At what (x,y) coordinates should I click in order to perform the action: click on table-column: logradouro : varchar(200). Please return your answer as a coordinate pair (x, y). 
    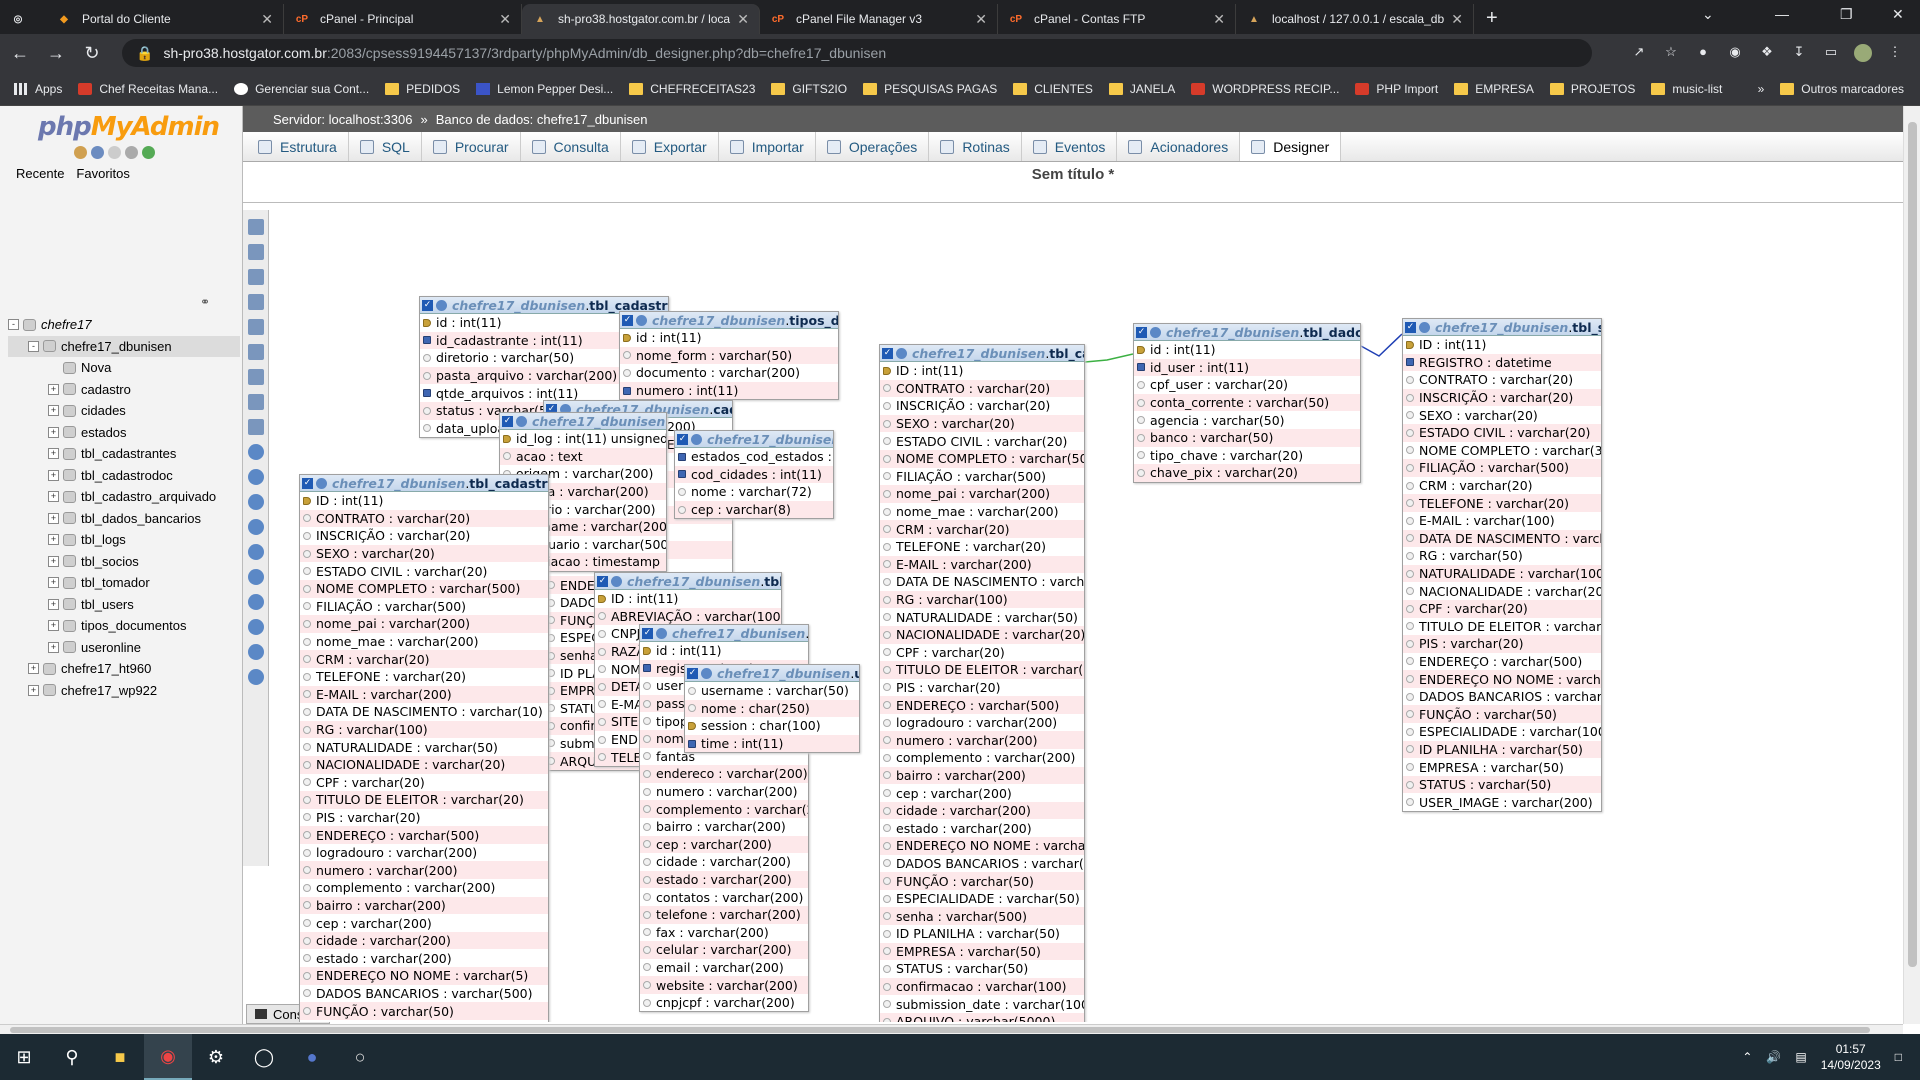
    Looking at the image, I should click on (424, 852).